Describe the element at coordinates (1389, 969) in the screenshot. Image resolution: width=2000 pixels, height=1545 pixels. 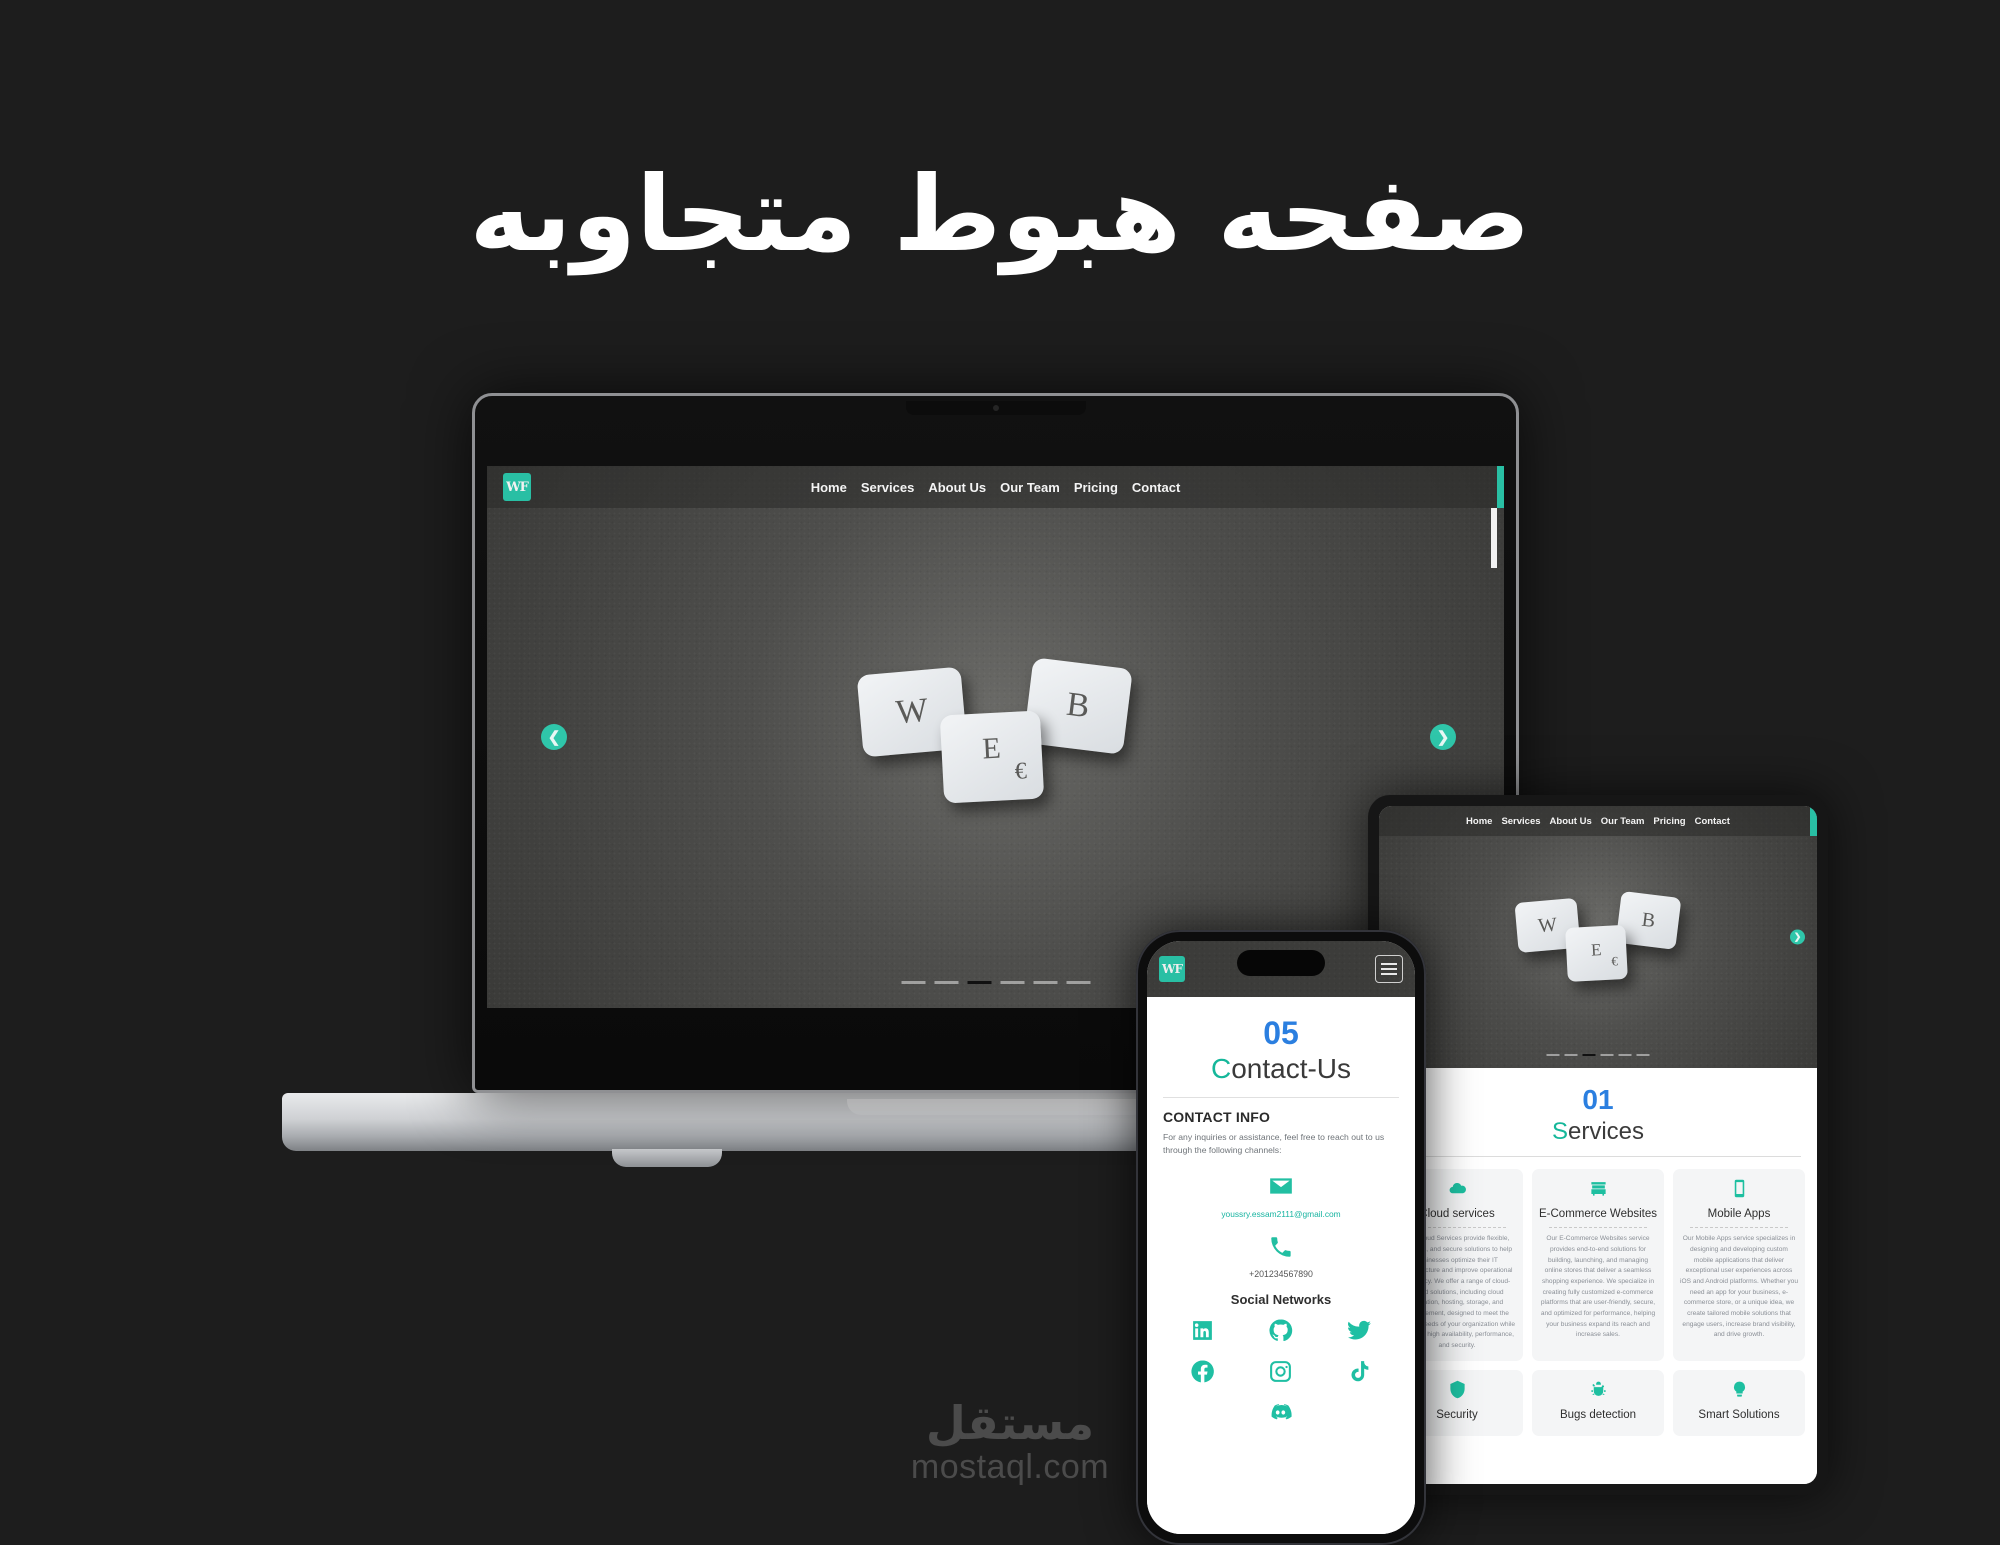
I see `hamburger-icon` at that location.